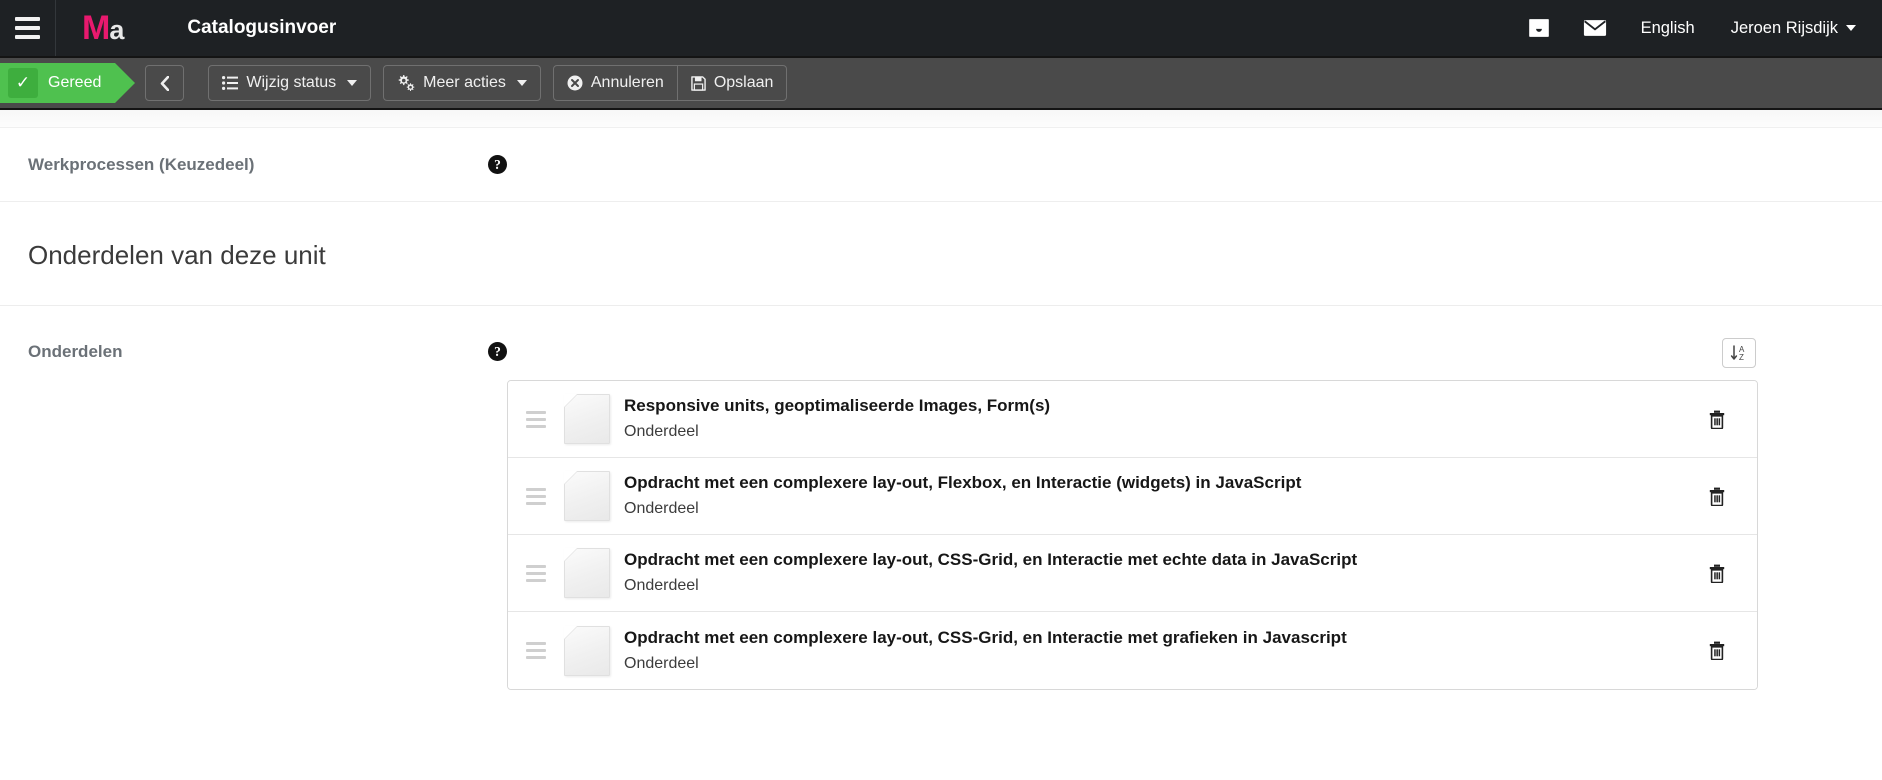 Image resolution: width=1882 pixels, height=780 pixels. I want to click on chevron-left-icon, so click(165, 83).